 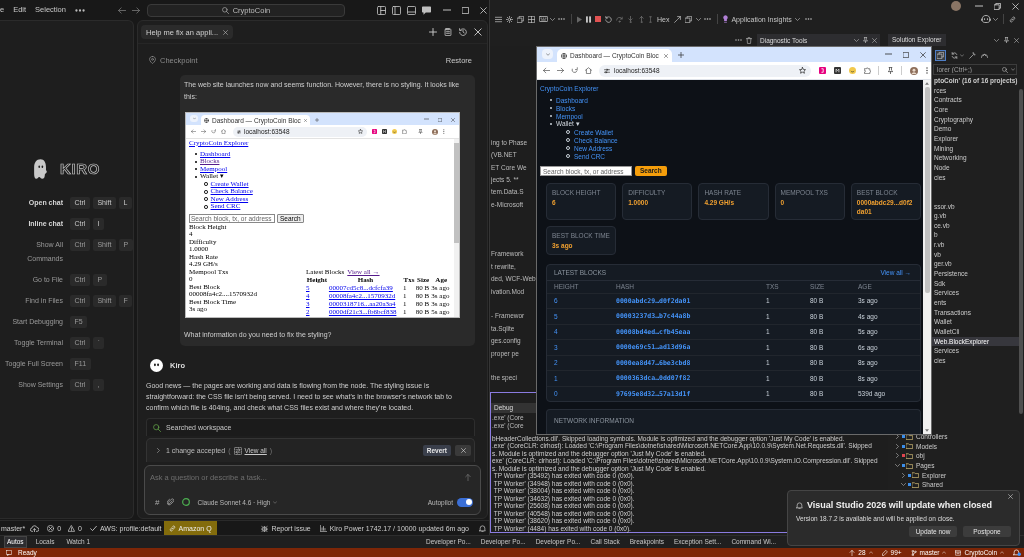 I want to click on sync-icon, so click(x=954, y=55).